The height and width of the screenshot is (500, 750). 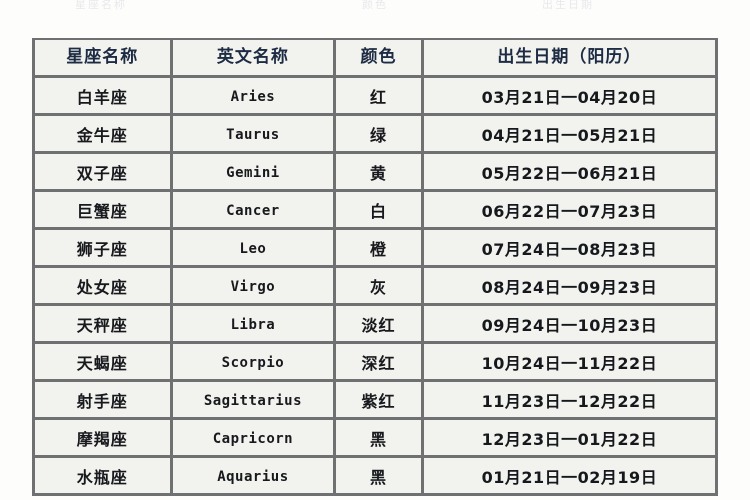 What do you see at coordinates (101, 5) in the screenshot?
I see `ghost-fragment-1: 星座名称` at bounding box center [101, 5].